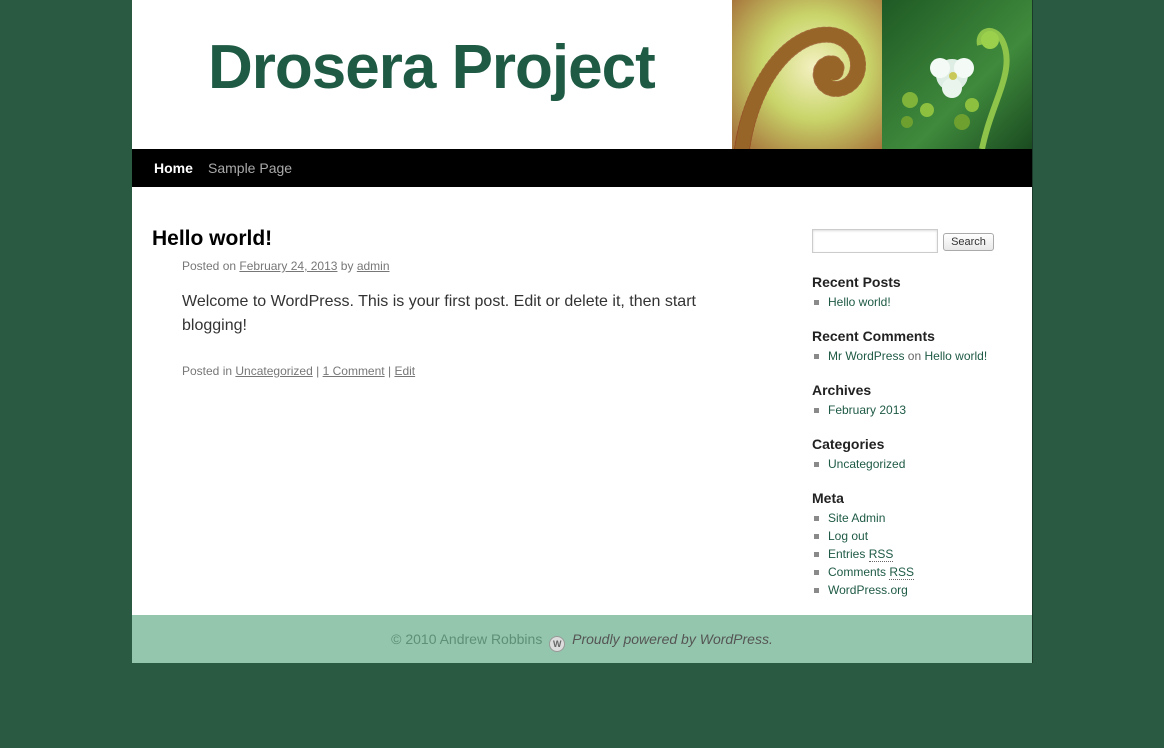 The width and height of the screenshot is (1164, 748). What do you see at coordinates (857, 572) in the screenshot?
I see `comments-label: Comments` at bounding box center [857, 572].